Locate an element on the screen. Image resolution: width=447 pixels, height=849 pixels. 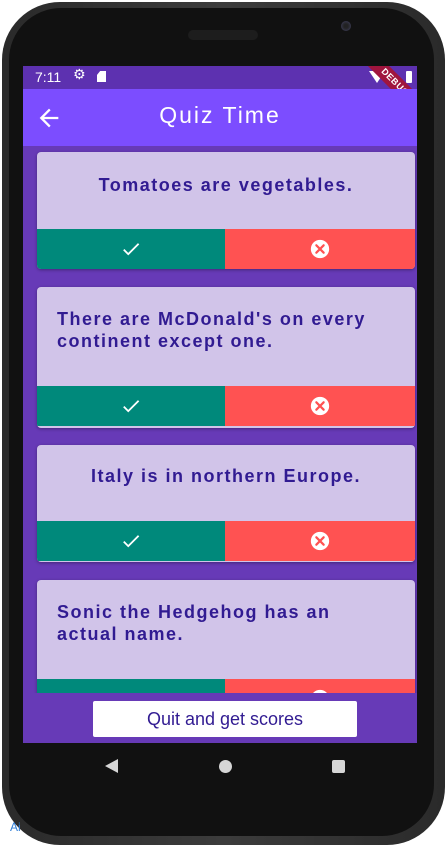
battery-icon is located at coordinates (409, 77).